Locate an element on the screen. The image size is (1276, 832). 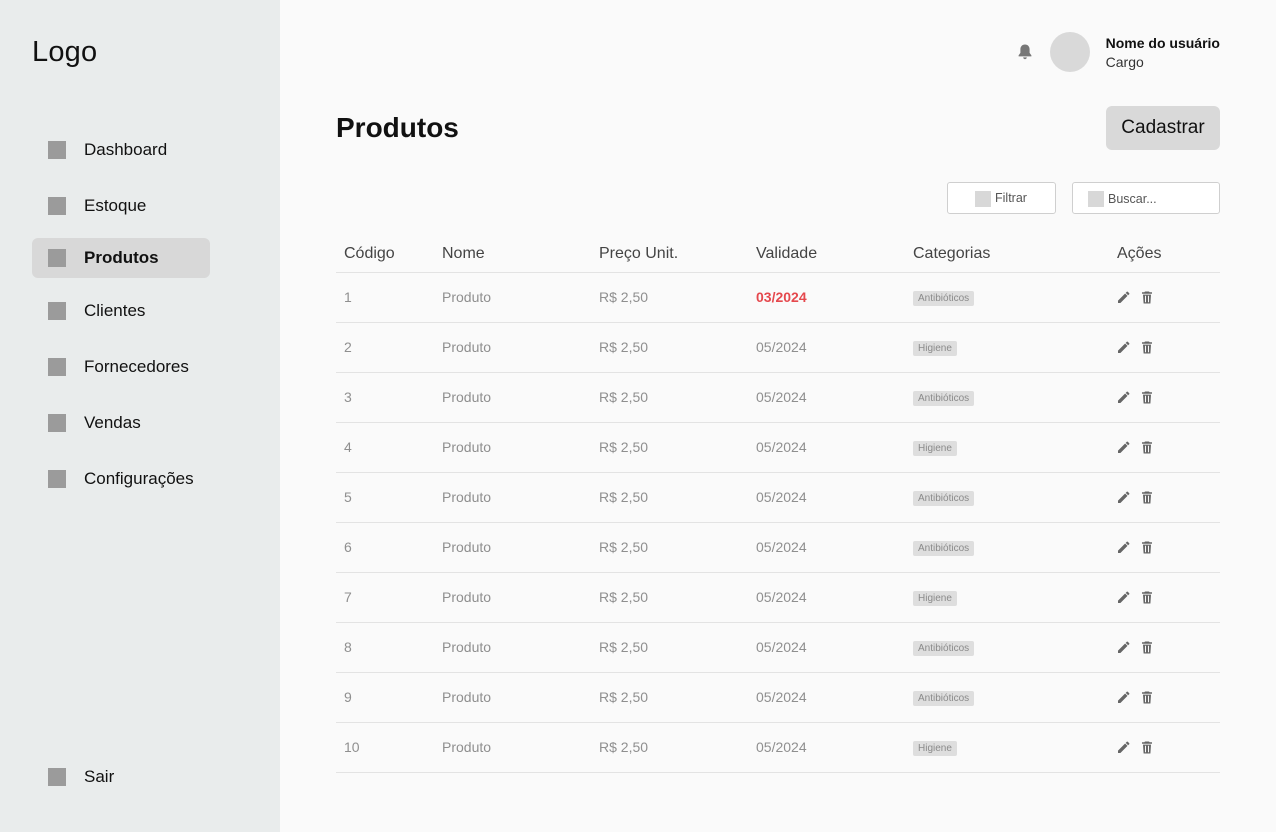
product-code: 9 is located at coordinates (385, 697).